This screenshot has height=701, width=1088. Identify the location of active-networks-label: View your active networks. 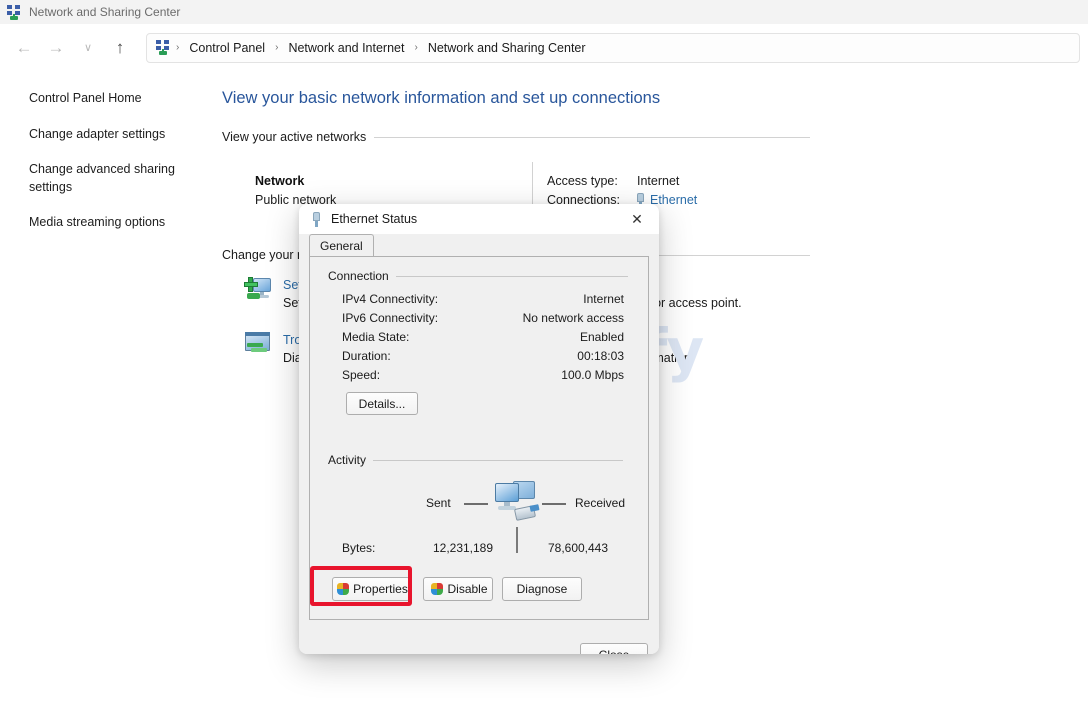
(294, 137).